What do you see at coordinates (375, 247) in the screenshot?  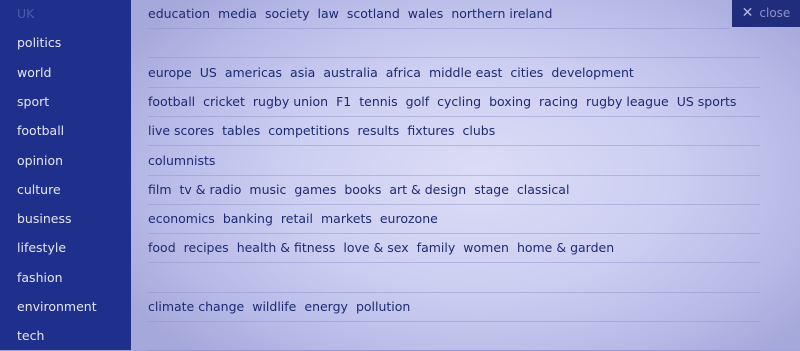 I see `subnav-link-love-sex: love & sex` at bounding box center [375, 247].